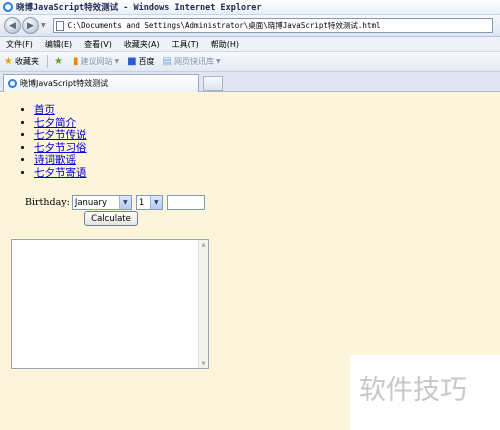 This screenshot has height=430, width=500. Describe the element at coordinates (75, 61) in the screenshot. I see `suggested-sites-icon: ▮` at that location.